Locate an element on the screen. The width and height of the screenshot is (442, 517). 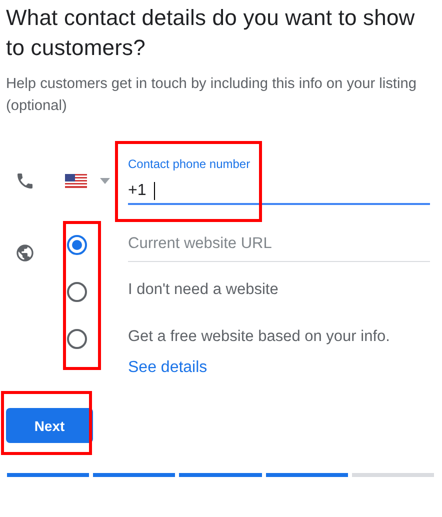
see-details-link: See details is located at coordinates (168, 368).